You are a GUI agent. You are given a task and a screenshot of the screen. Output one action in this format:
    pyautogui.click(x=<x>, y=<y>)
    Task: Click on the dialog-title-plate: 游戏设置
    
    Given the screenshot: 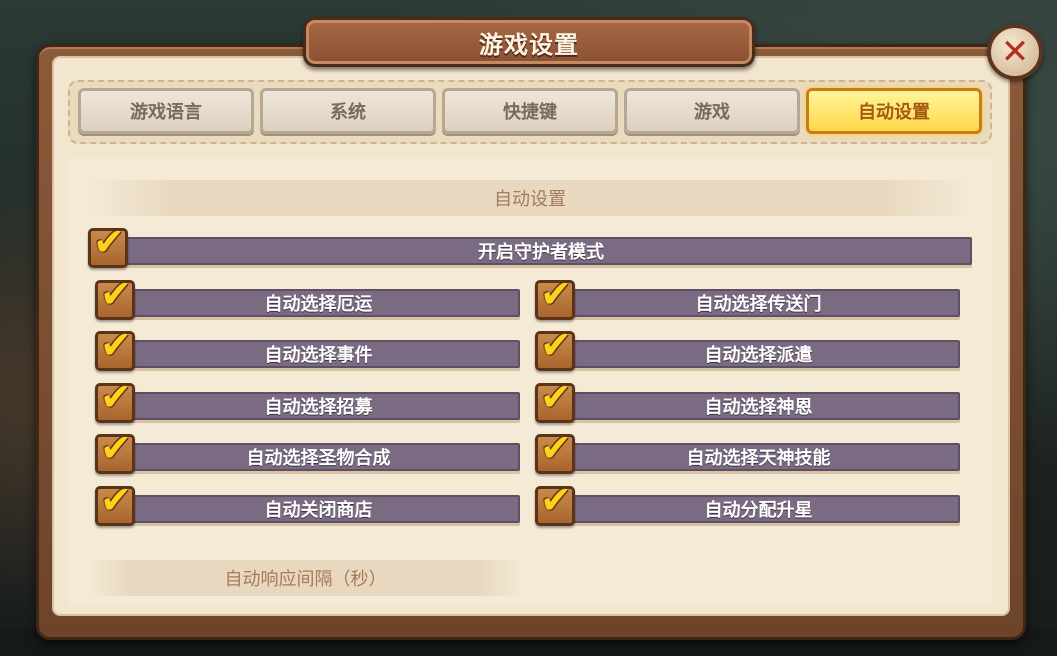 What is the action you would take?
    pyautogui.click(x=529, y=42)
    